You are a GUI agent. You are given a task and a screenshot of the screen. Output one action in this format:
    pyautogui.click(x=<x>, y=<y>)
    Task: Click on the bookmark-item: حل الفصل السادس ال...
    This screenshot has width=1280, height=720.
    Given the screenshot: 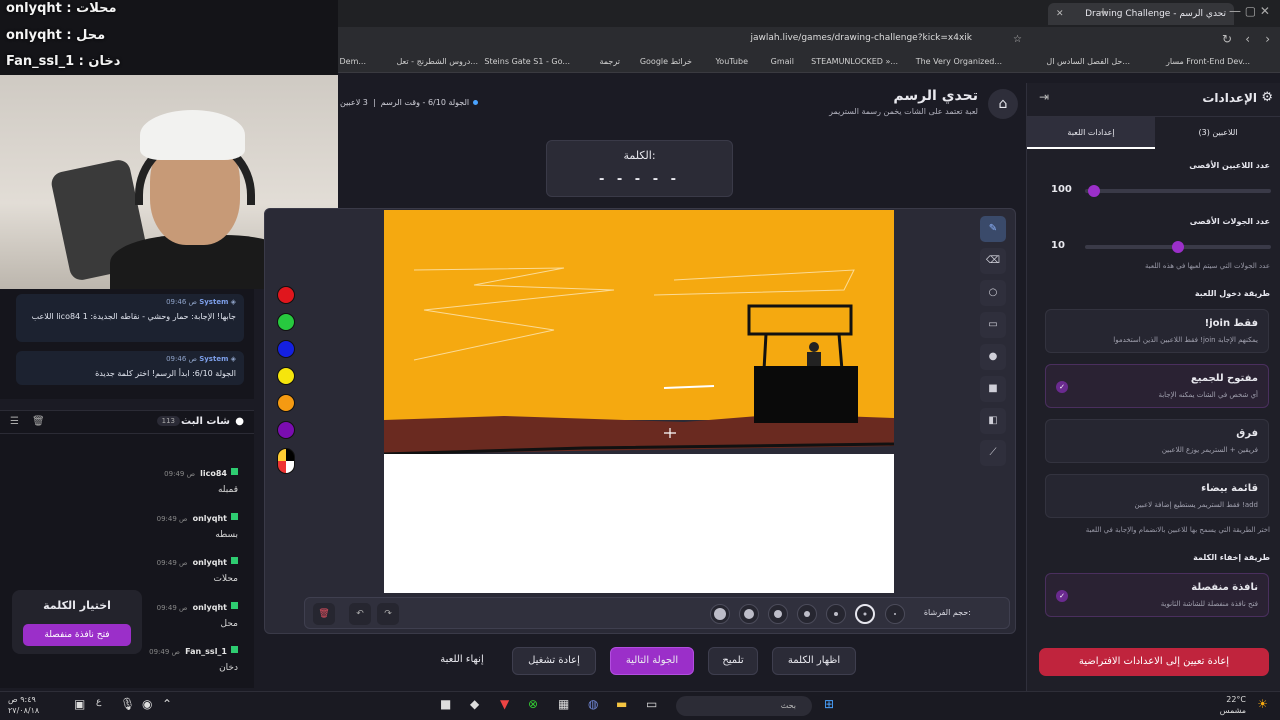 What is the action you would take?
    pyautogui.click(x=1088, y=61)
    